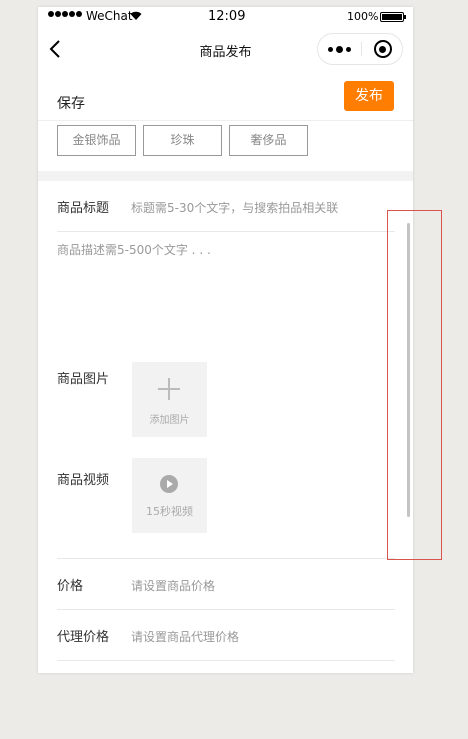  Describe the element at coordinates (369, 96) in the screenshot. I see `publish-button: 发布` at that location.